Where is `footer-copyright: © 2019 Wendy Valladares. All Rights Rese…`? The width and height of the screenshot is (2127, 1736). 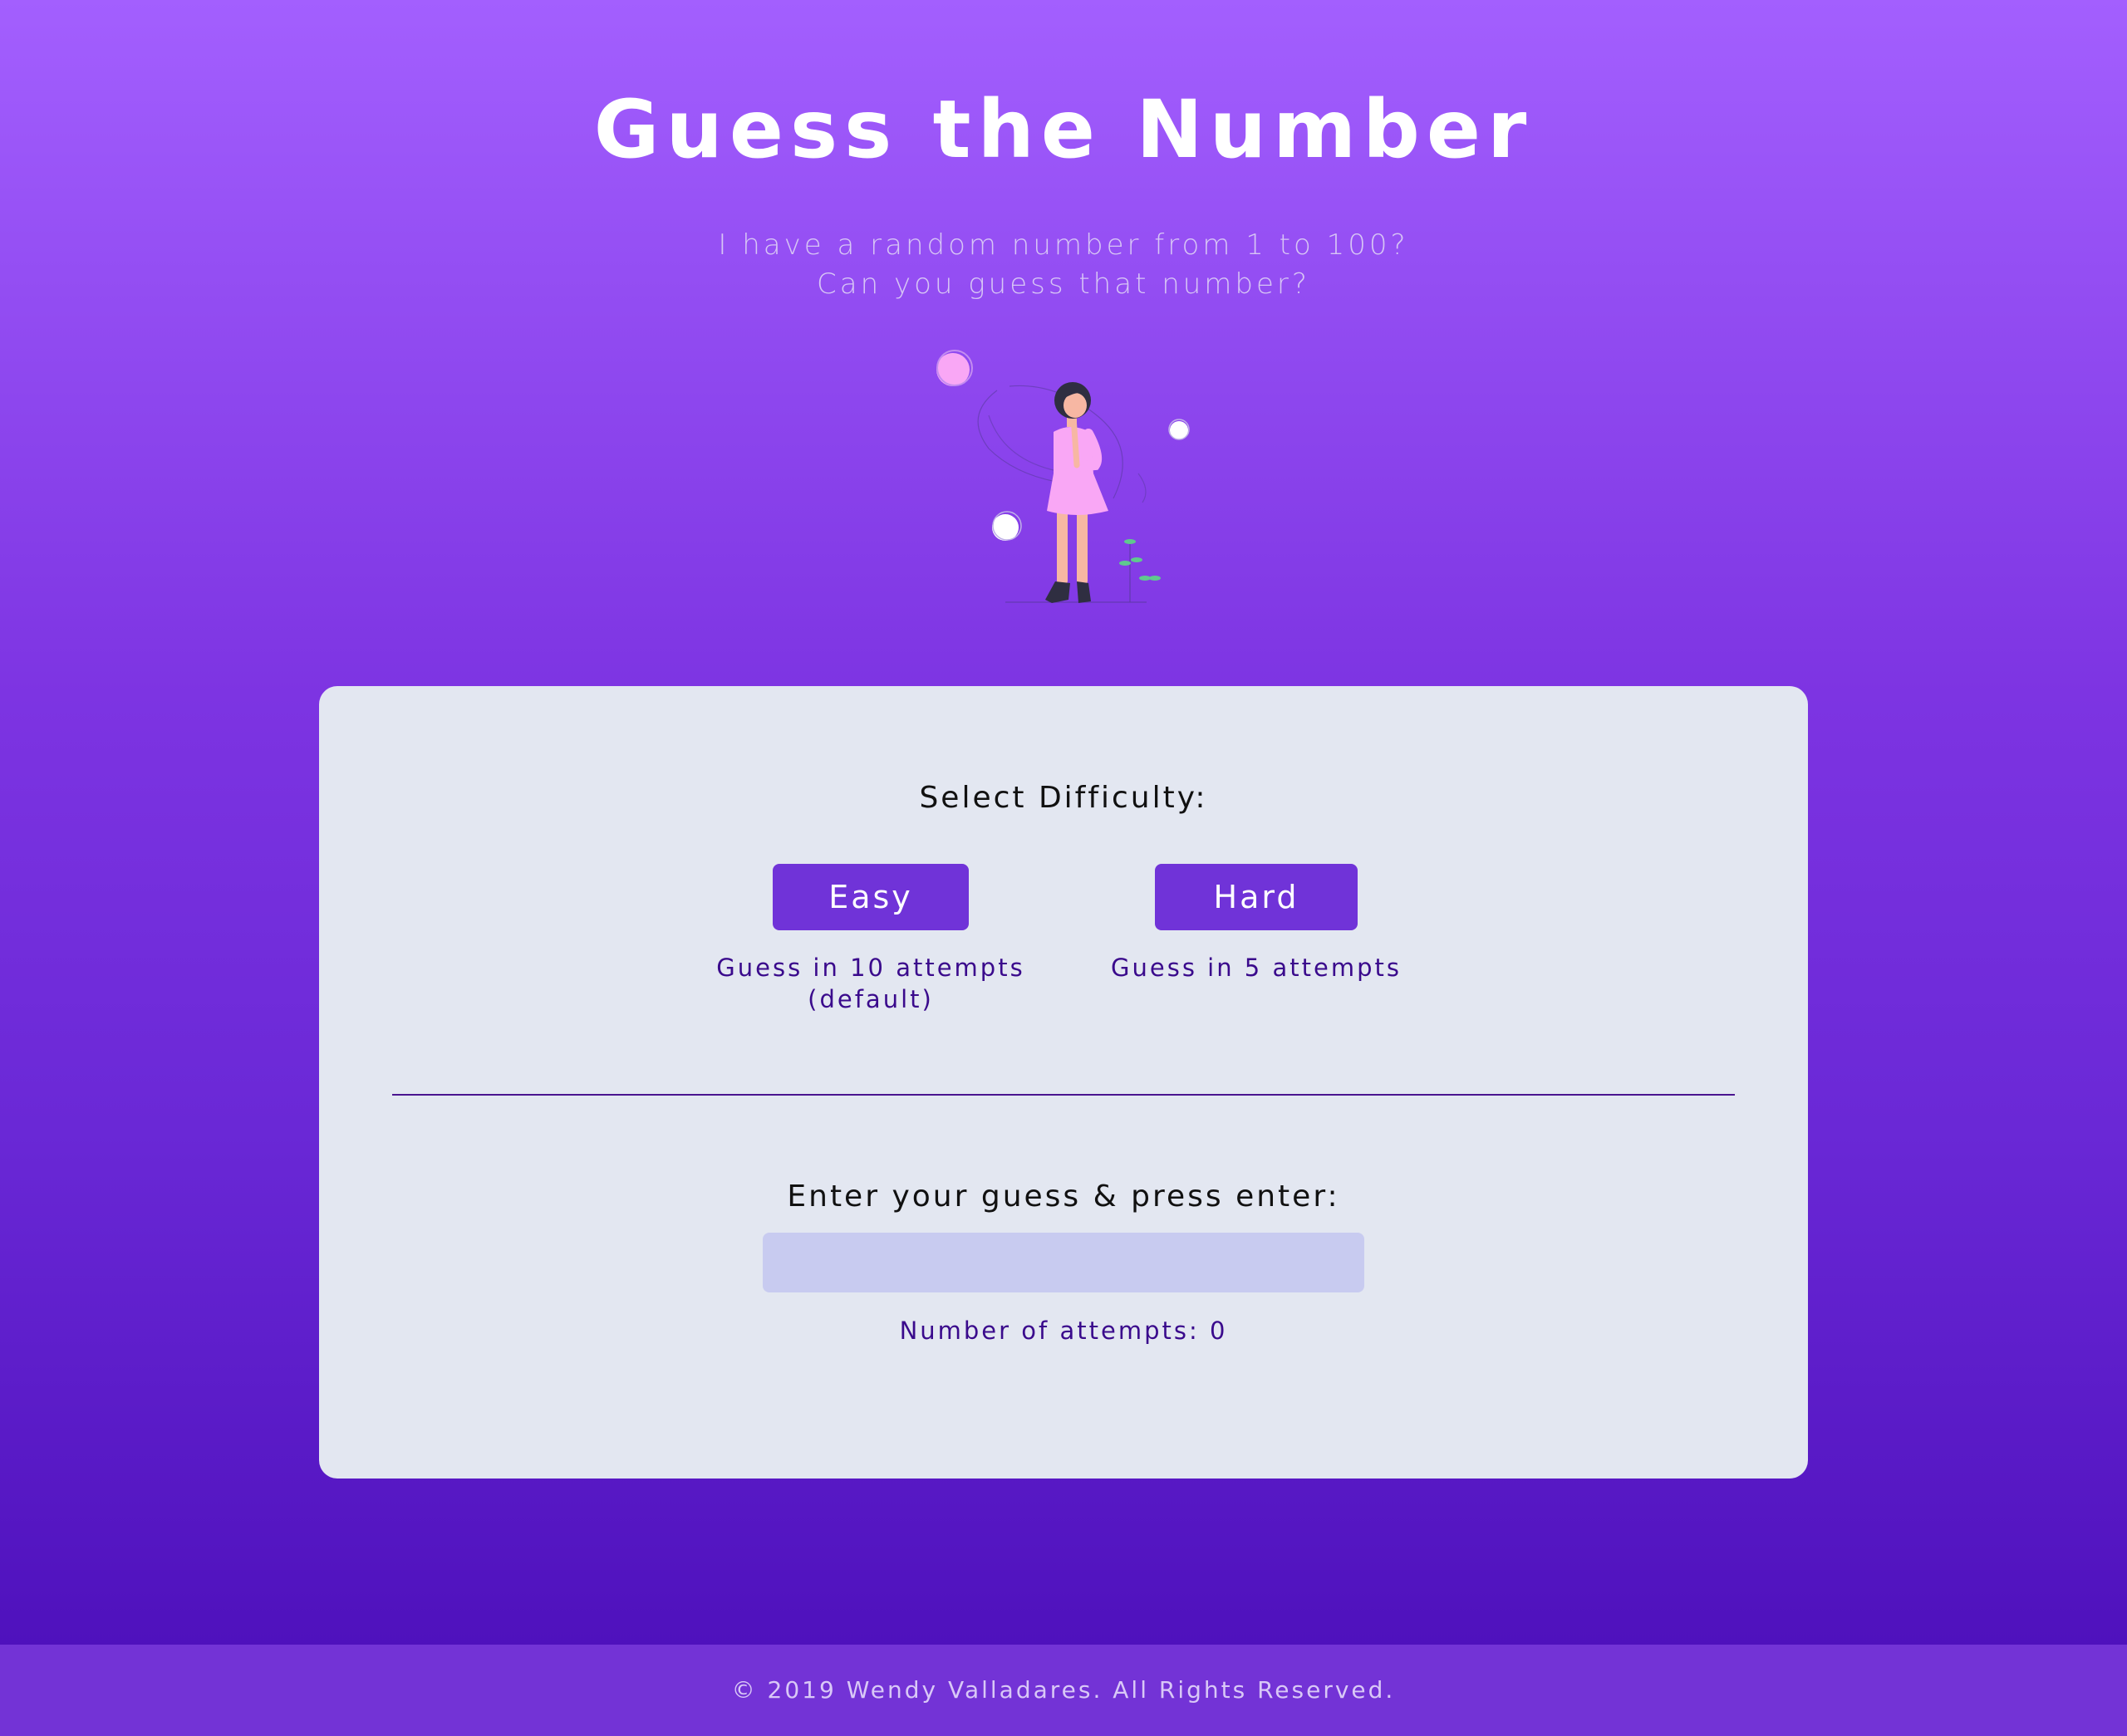 footer-copyright: © 2019 Wendy Valladares. All Rights Rese… is located at coordinates (1063, 1690).